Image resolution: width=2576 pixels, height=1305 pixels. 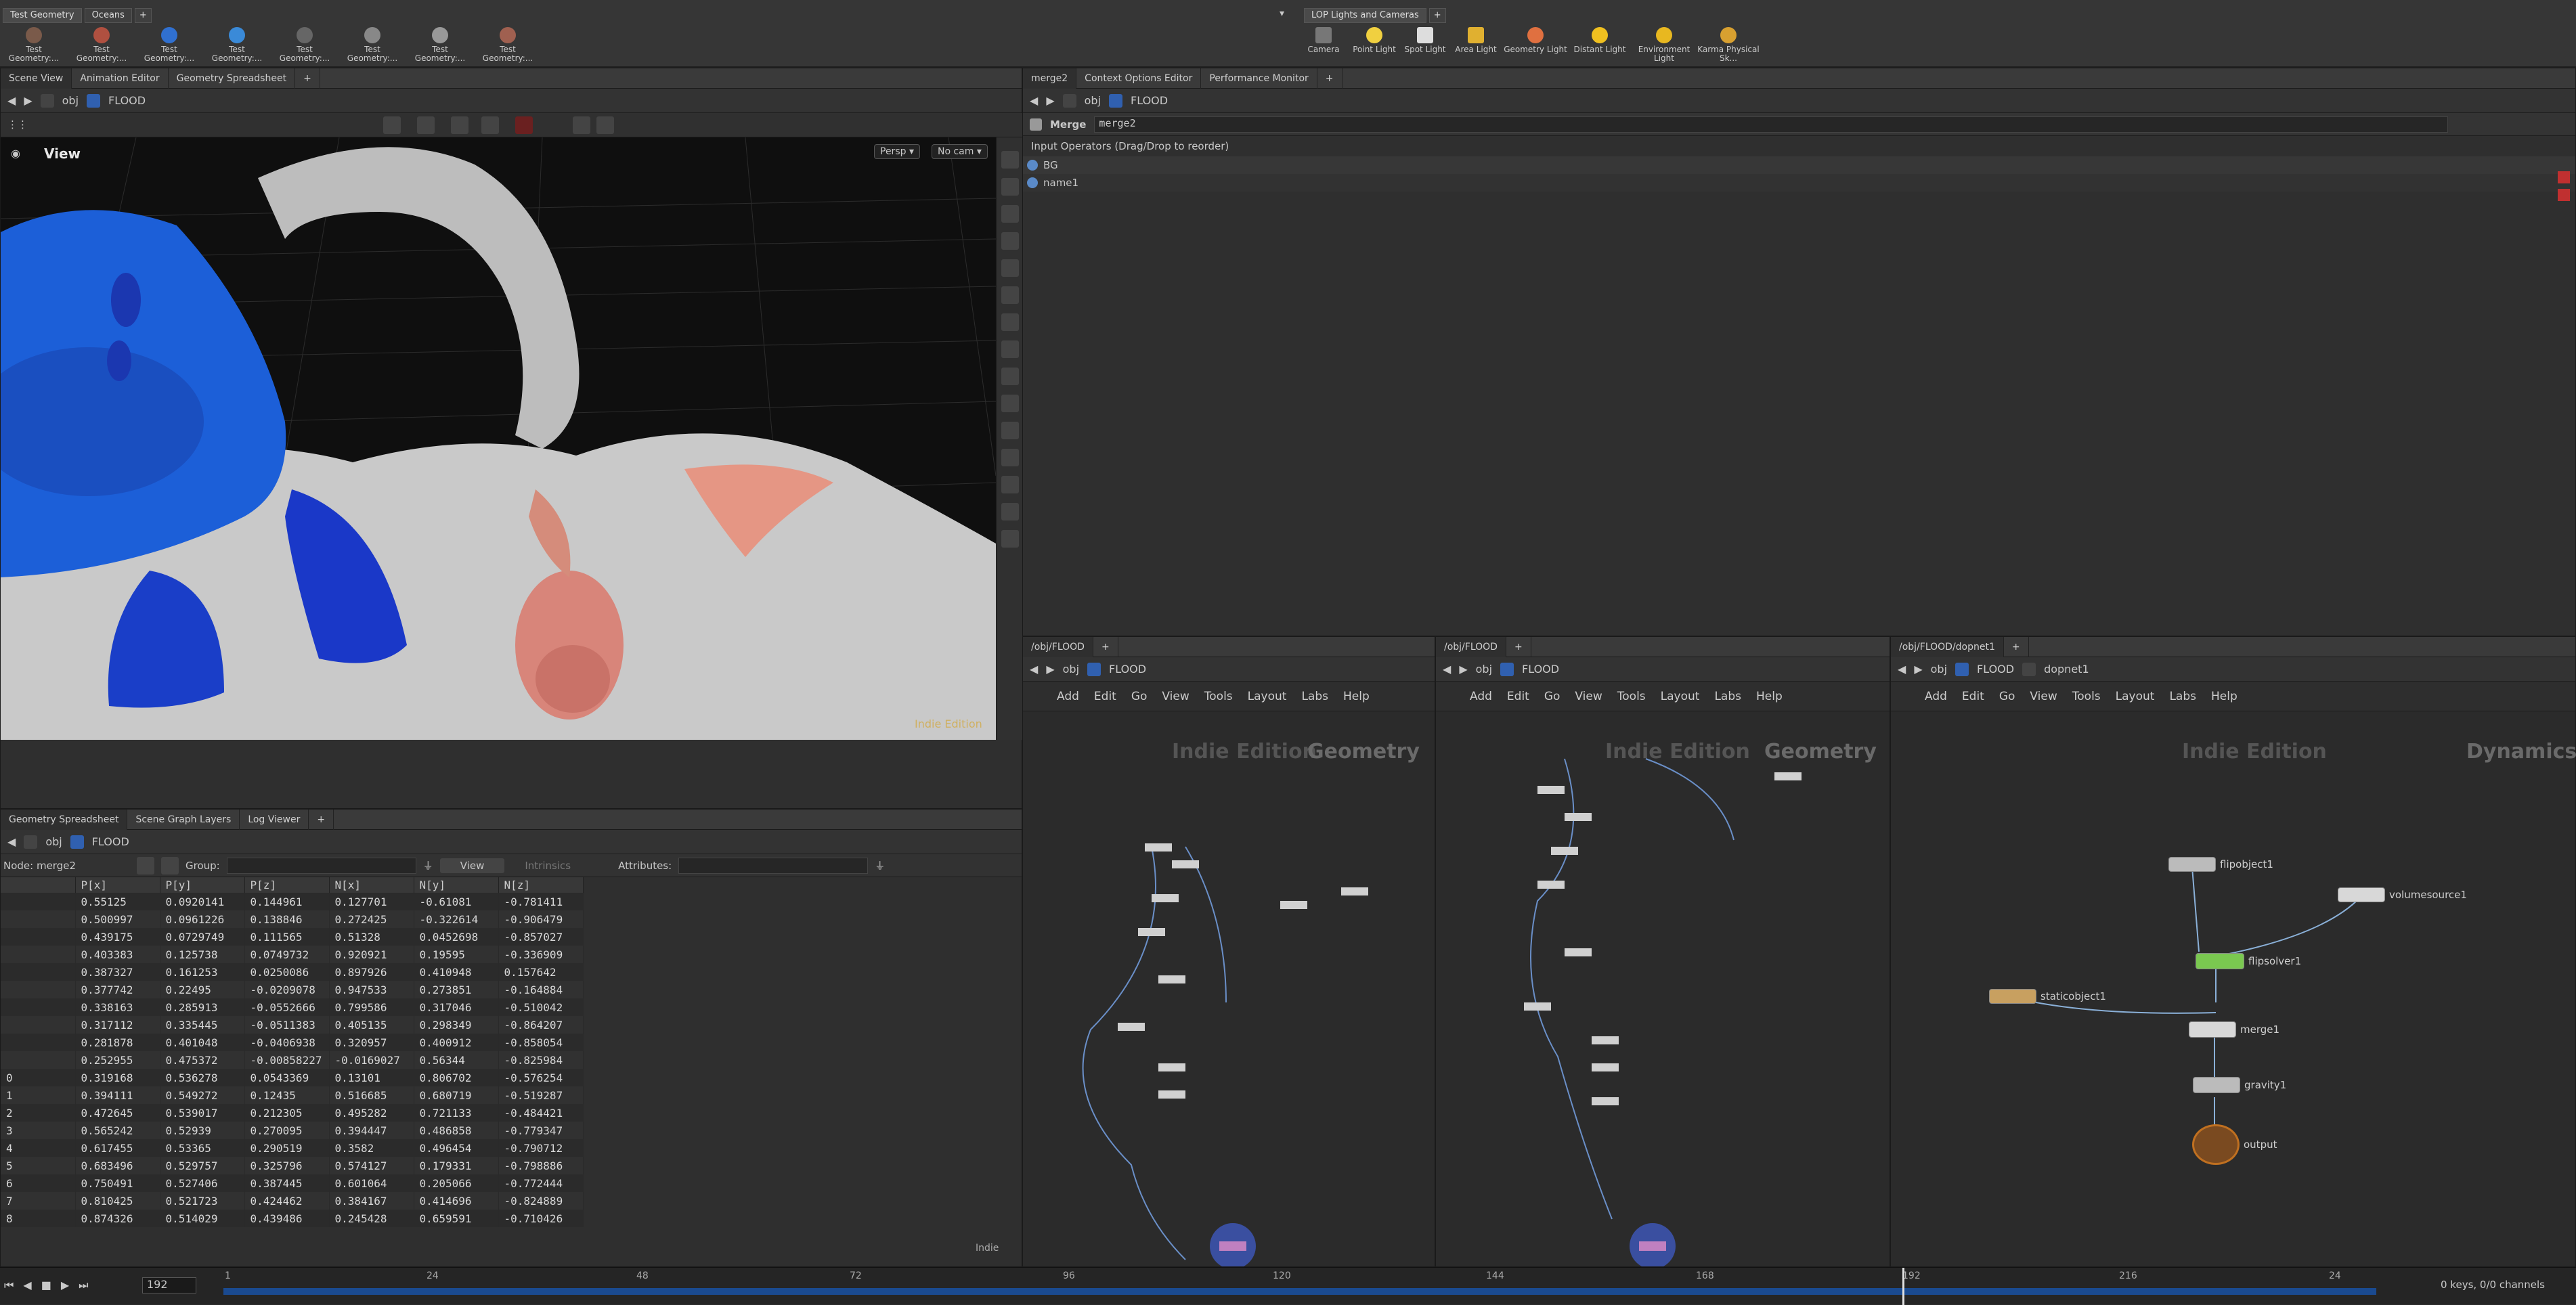 What do you see at coordinates (2047, 996) in the screenshot?
I see `node-staticobject1: staticobject1` at bounding box center [2047, 996].